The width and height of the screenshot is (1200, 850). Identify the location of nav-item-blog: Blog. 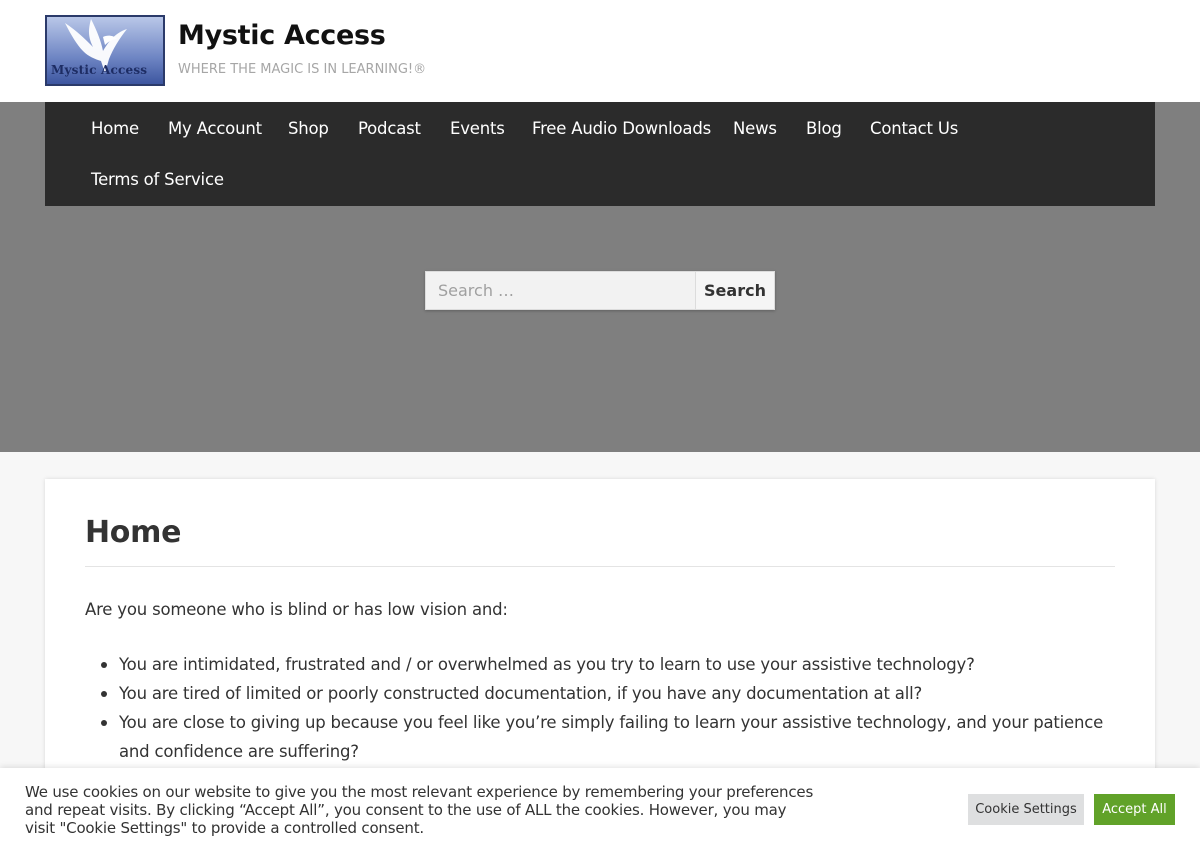
(824, 128).